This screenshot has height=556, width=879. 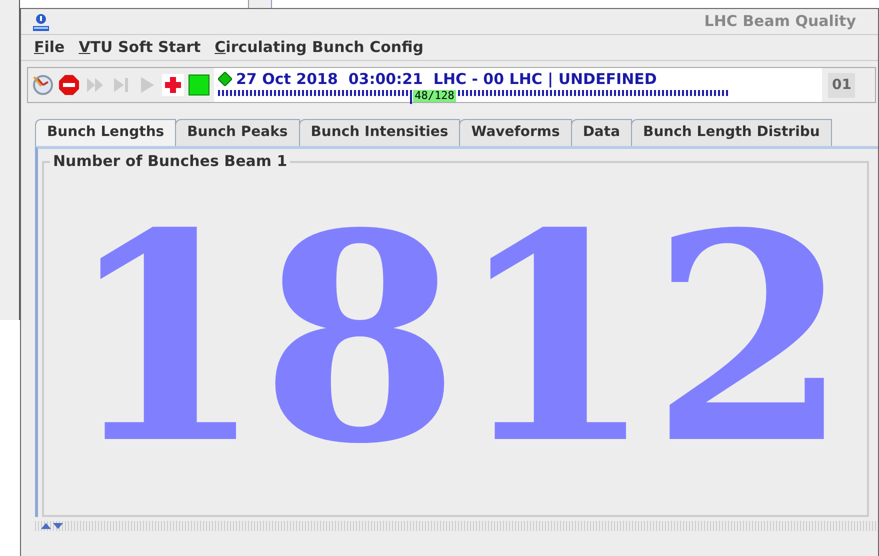 I want to click on menu-item: Circulating Bunch Config, so click(x=319, y=47).